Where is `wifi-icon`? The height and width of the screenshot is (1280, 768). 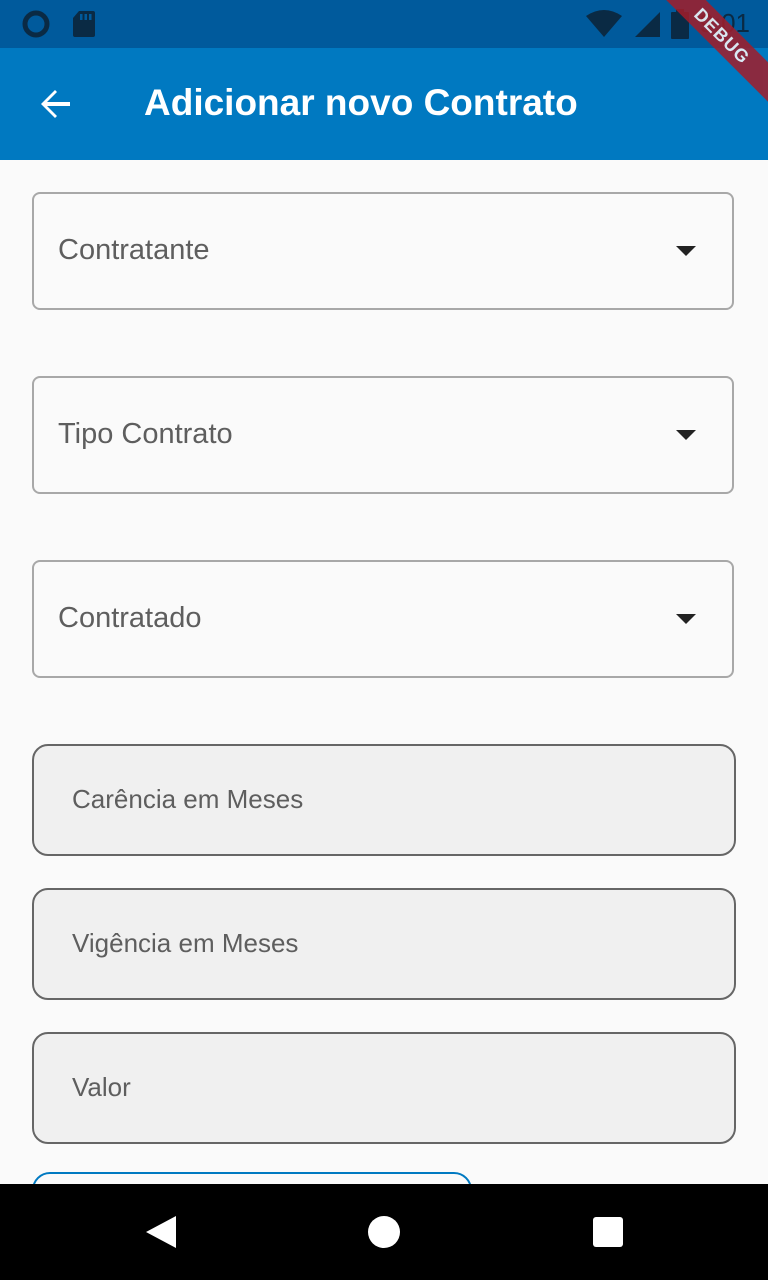 wifi-icon is located at coordinates (604, 23).